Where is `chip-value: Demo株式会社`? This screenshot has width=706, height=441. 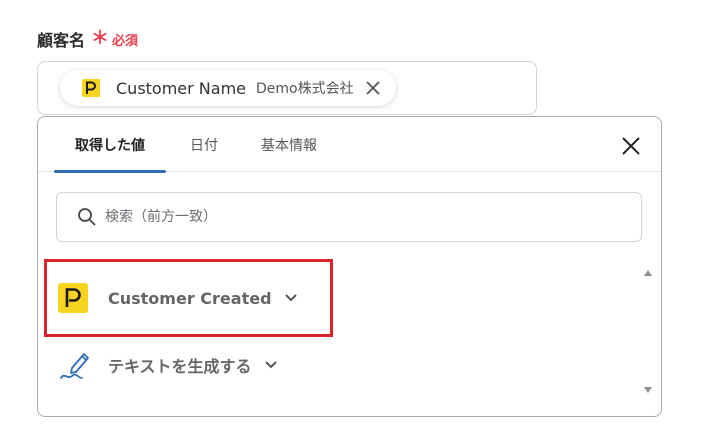
chip-value: Demo株式会社 is located at coordinates (305, 89).